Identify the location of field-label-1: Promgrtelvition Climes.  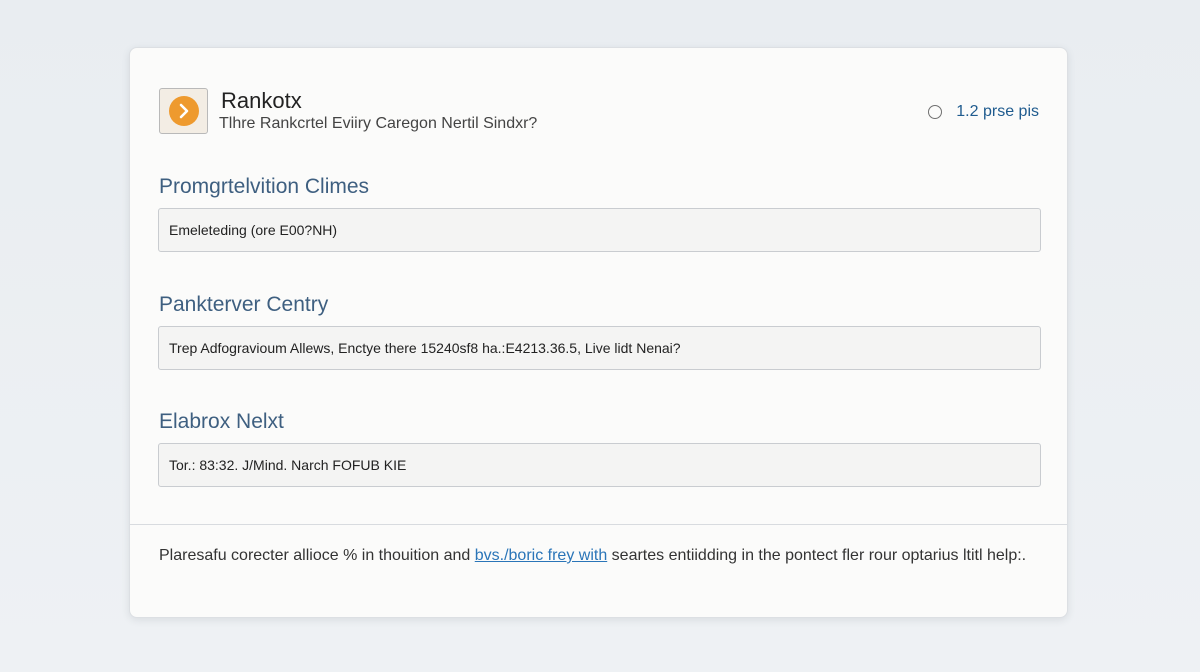
(264, 186).